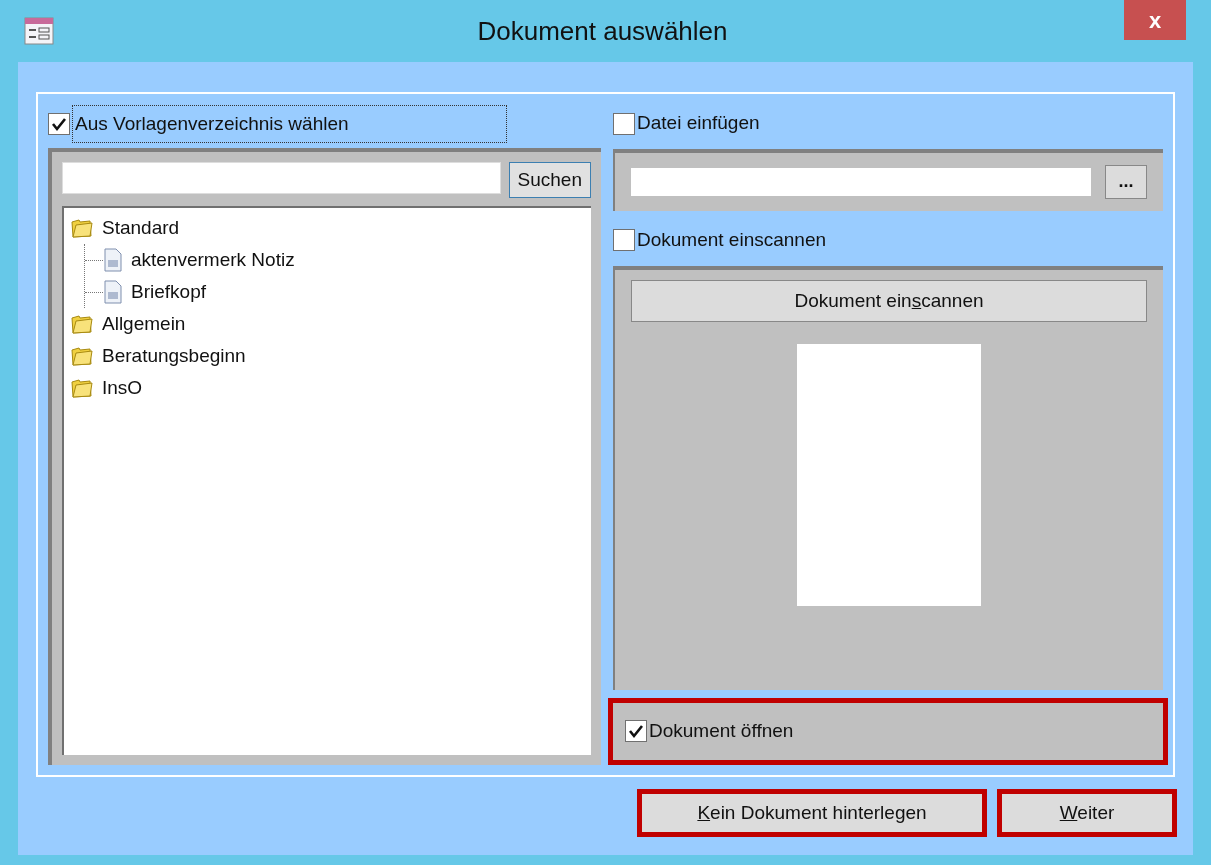 The width and height of the screenshot is (1211, 865). What do you see at coordinates (141, 228) in the screenshot?
I see `tree-item: Standard` at bounding box center [141, 228].